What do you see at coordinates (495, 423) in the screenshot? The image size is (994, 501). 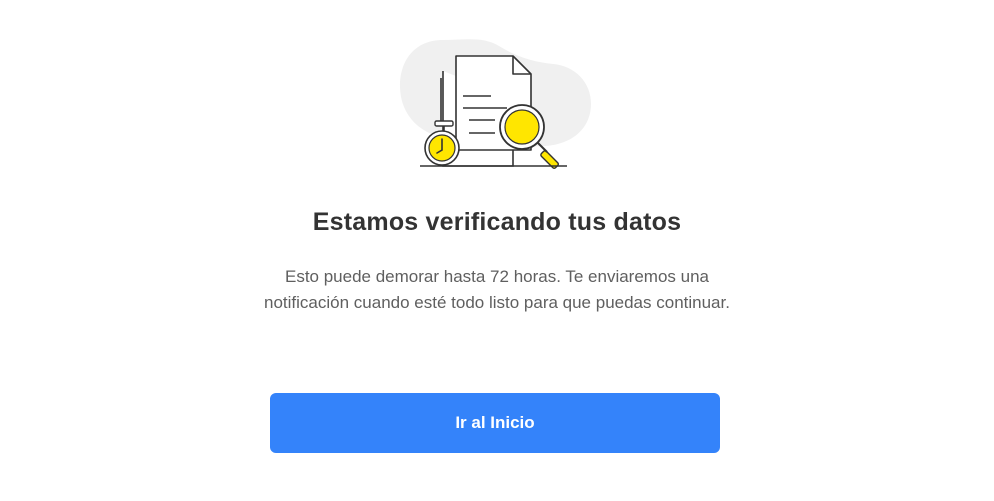 I see `go-home-button: Ir al Inicio` at bounding box center [495, 423].